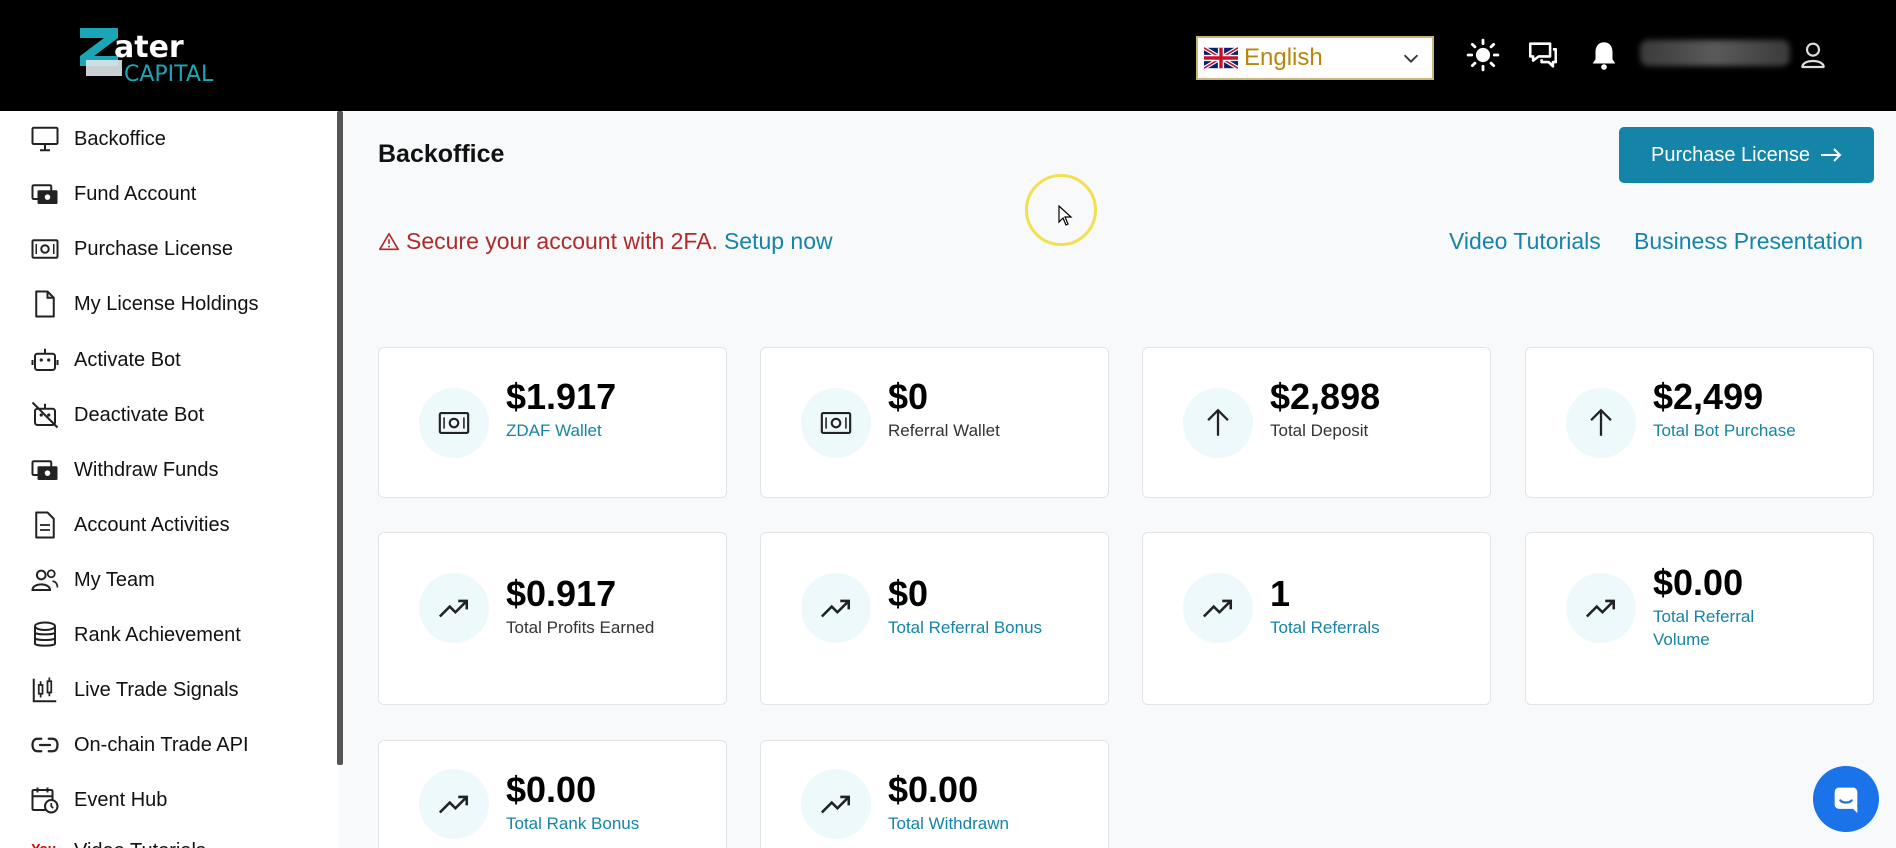 The width and height of the screenshot is (1896, 848). I want to click on youtube-icon: You, so click(43, 845).